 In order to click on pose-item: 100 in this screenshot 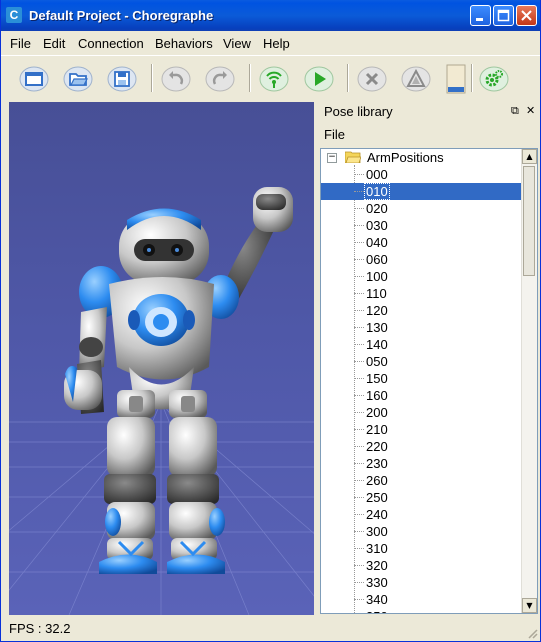, I will do `click(421, 276)`.